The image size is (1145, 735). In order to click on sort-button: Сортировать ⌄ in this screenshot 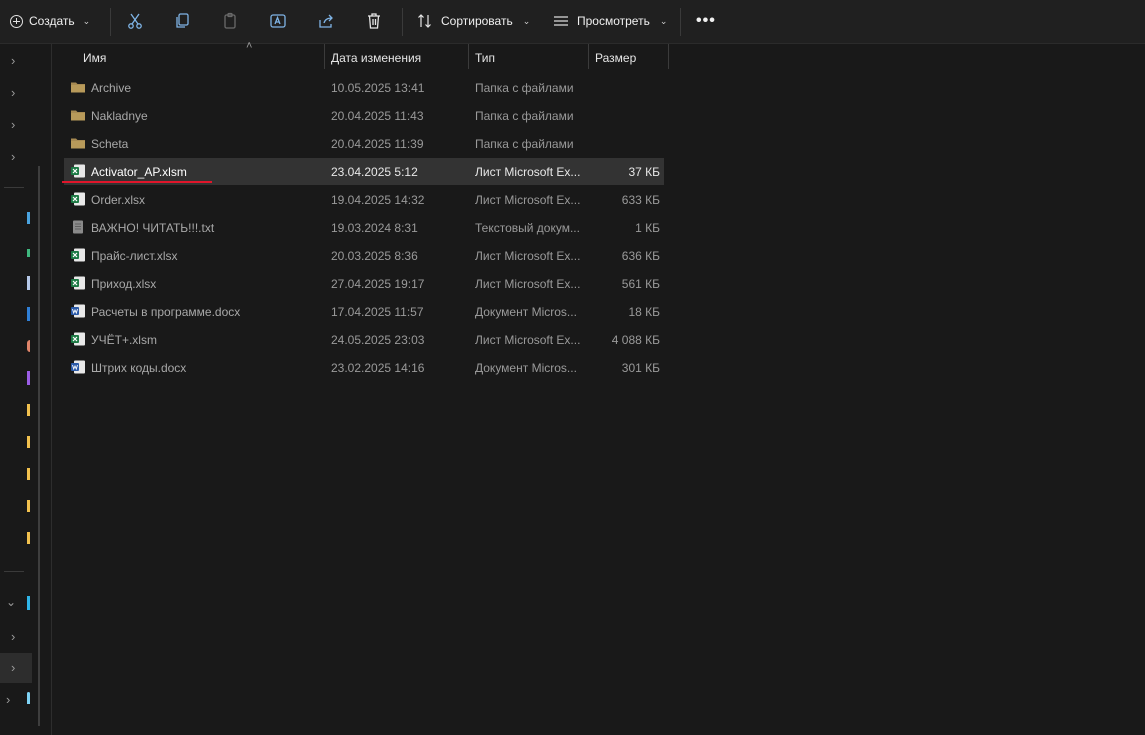, I will do `click(473, 21)`.